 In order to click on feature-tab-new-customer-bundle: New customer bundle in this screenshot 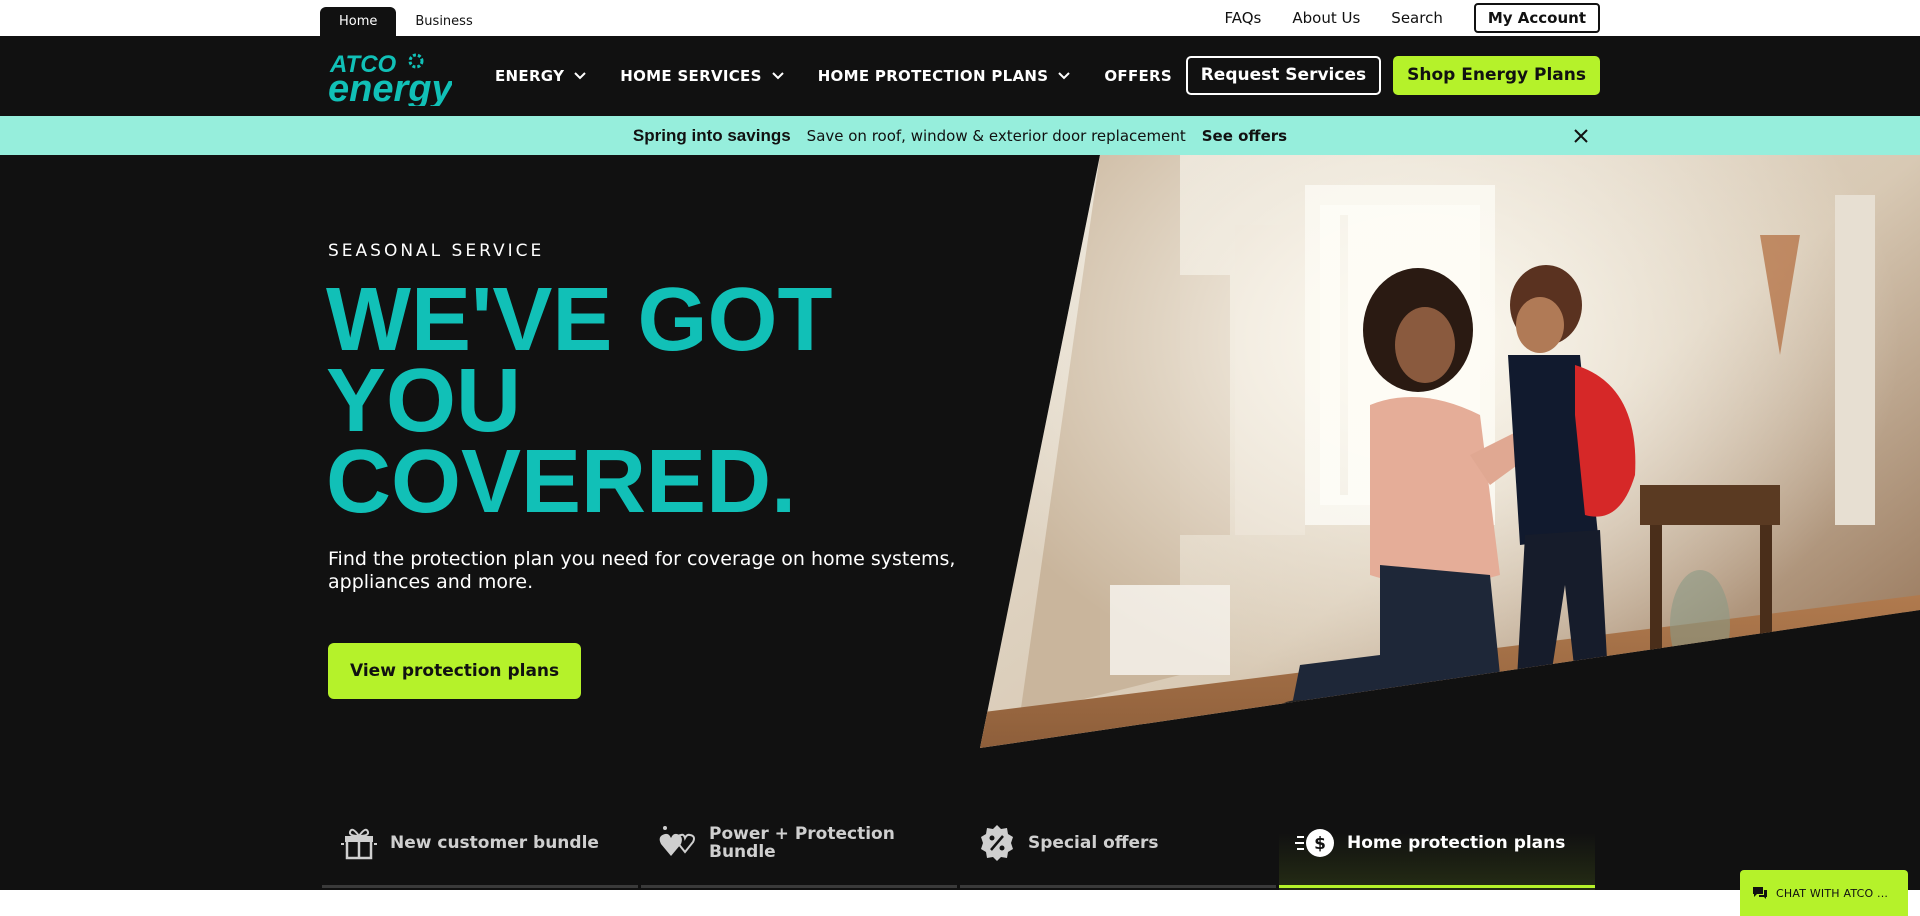, I will do `click(480, 842)`.